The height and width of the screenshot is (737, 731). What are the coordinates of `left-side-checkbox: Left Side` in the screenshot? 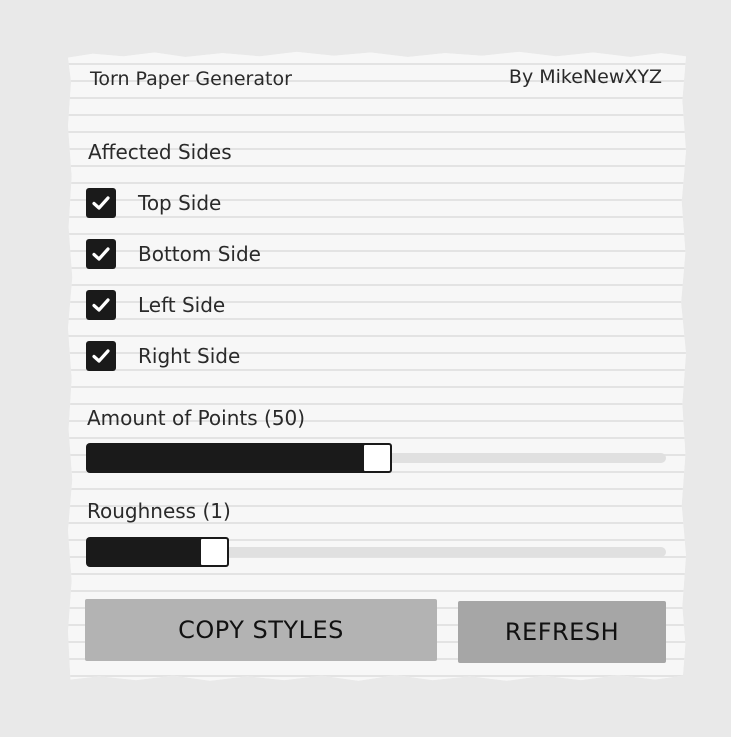 It's located at (155, 305).